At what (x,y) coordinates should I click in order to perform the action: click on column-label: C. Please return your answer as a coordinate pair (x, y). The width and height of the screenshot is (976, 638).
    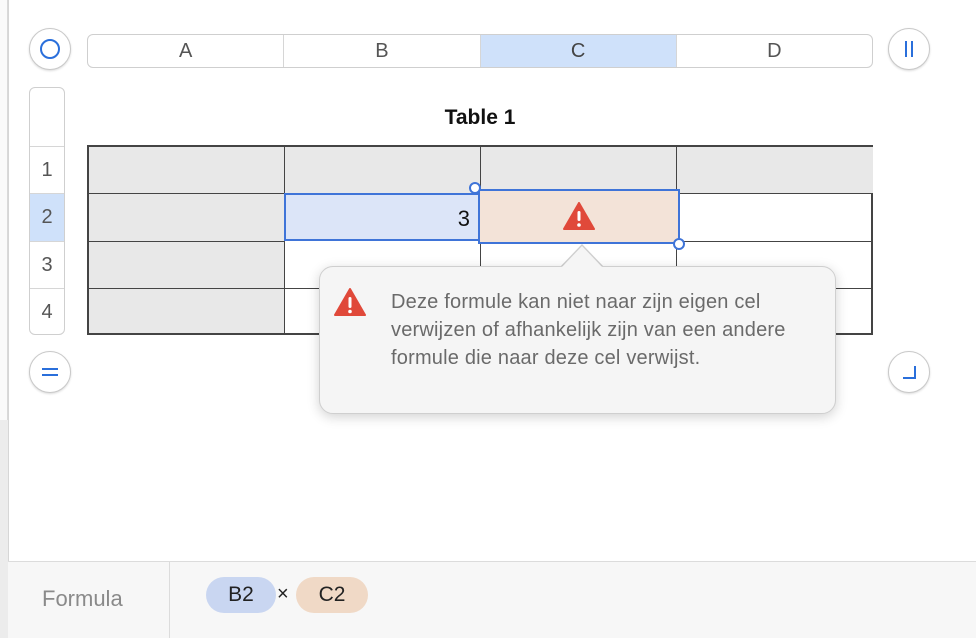
    Looking at the image, I should click on (578, 50).